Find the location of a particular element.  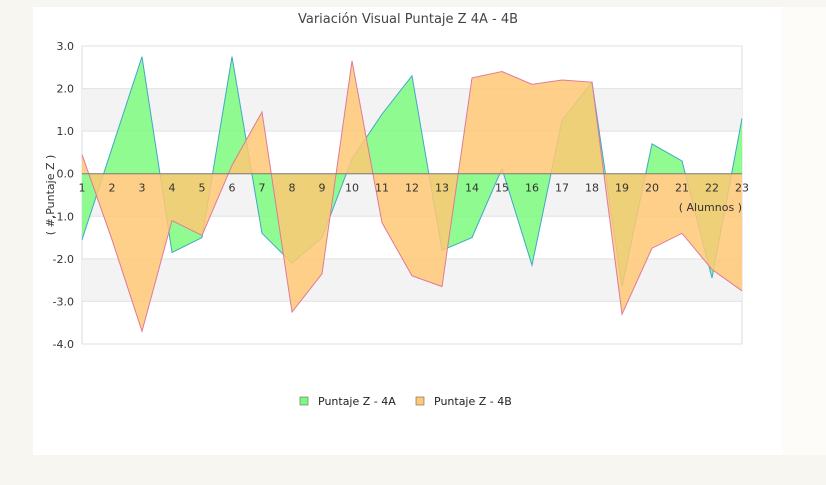

y-tick-label: 1.0 is located at coordinates (66, 131).